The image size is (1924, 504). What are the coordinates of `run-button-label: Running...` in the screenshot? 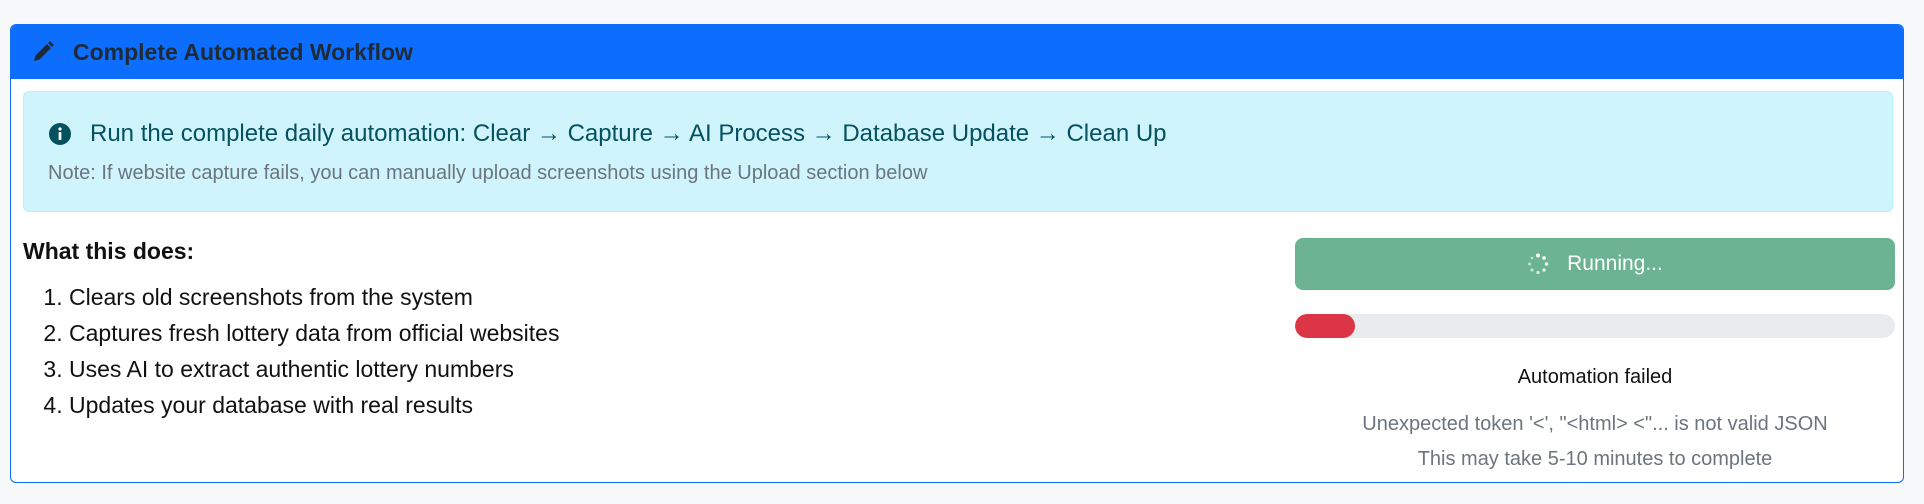 It's located at (1615, 263).